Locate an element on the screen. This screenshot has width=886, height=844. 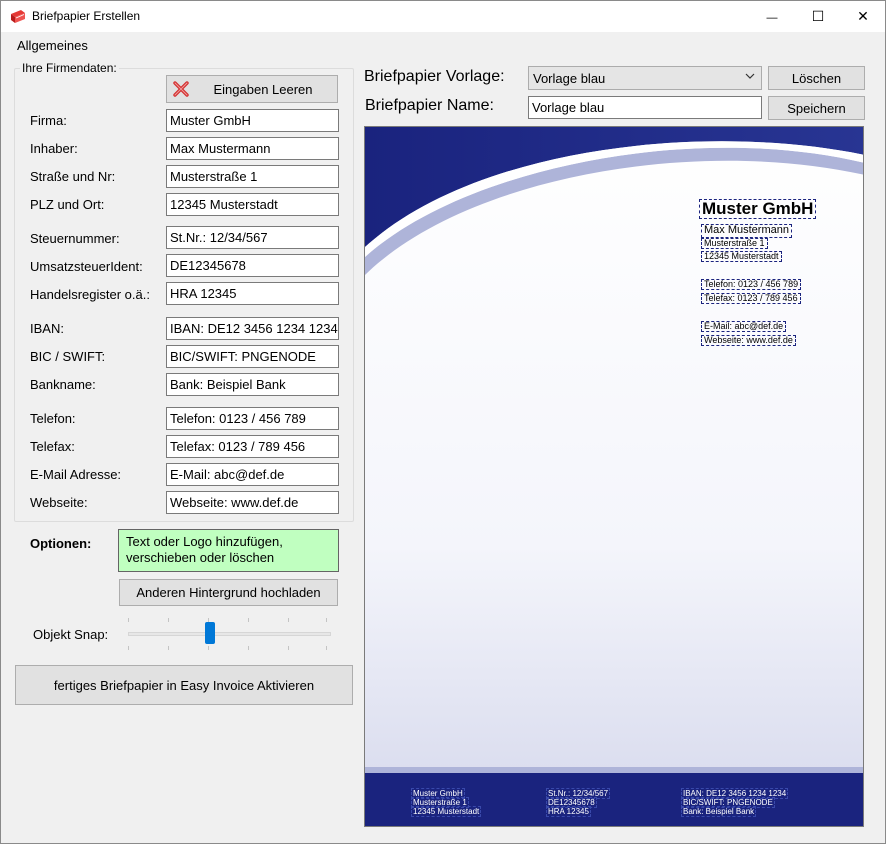
vorlage-selected-value: Vorlage blau is located at coordinates (569, 78).